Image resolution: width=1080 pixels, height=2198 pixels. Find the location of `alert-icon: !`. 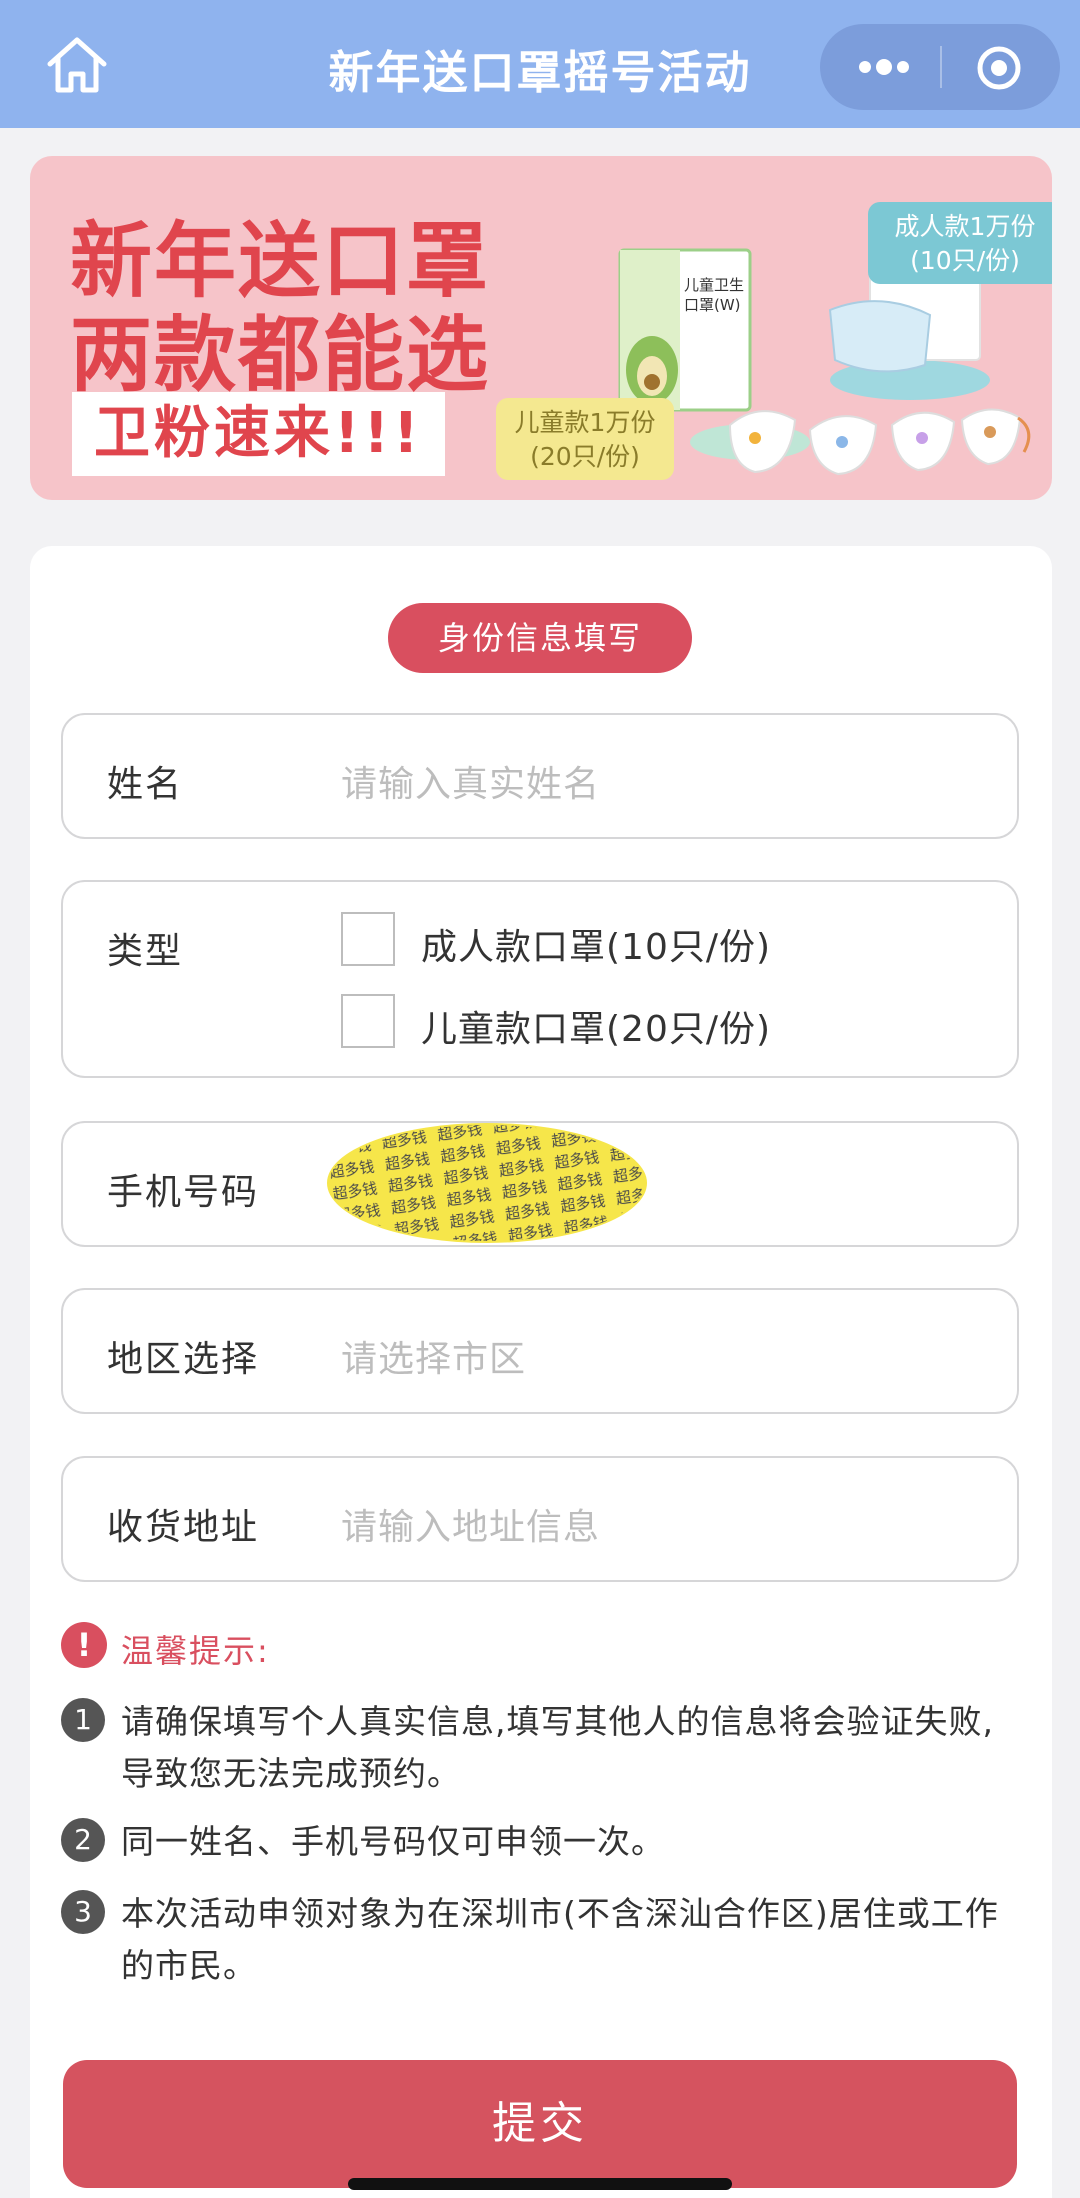

alert-icon: ! is located at coordinates (84, 1645).